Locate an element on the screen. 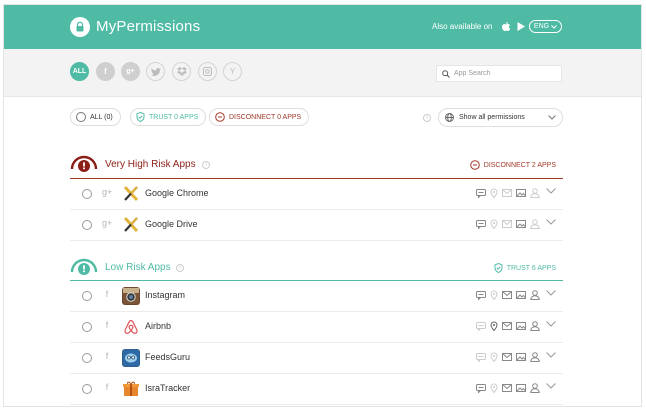  permissions-filter-value: Show all permissions is located at coordinates (492, 117).